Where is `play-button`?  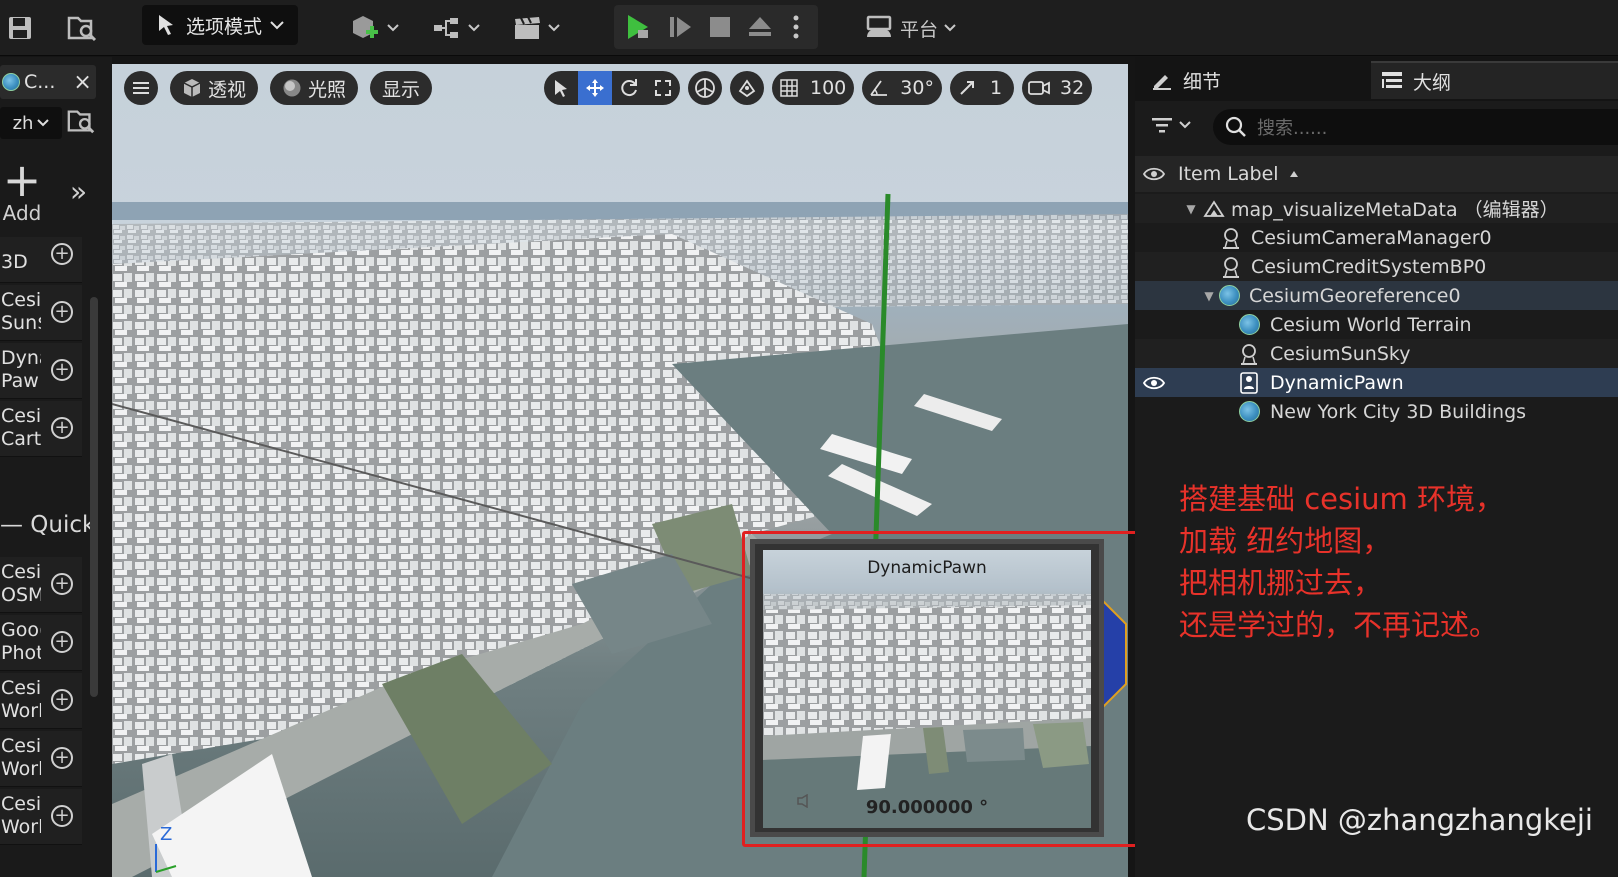
play-button is located at coordinates (637, 27).